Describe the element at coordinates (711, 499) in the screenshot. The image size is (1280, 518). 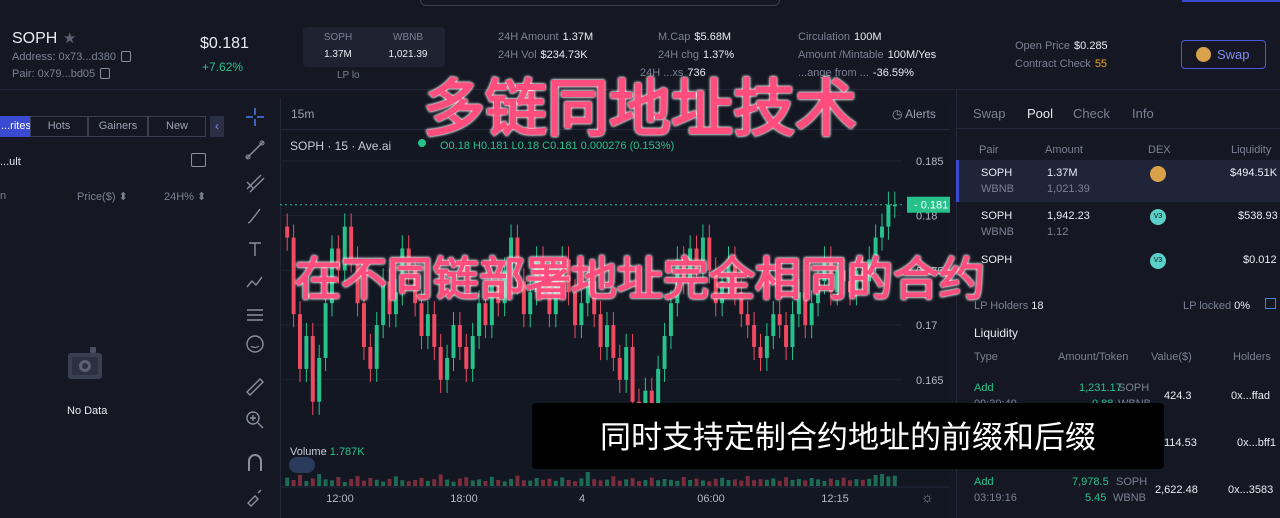
I see `x-tick-label: 06:00` at that location.